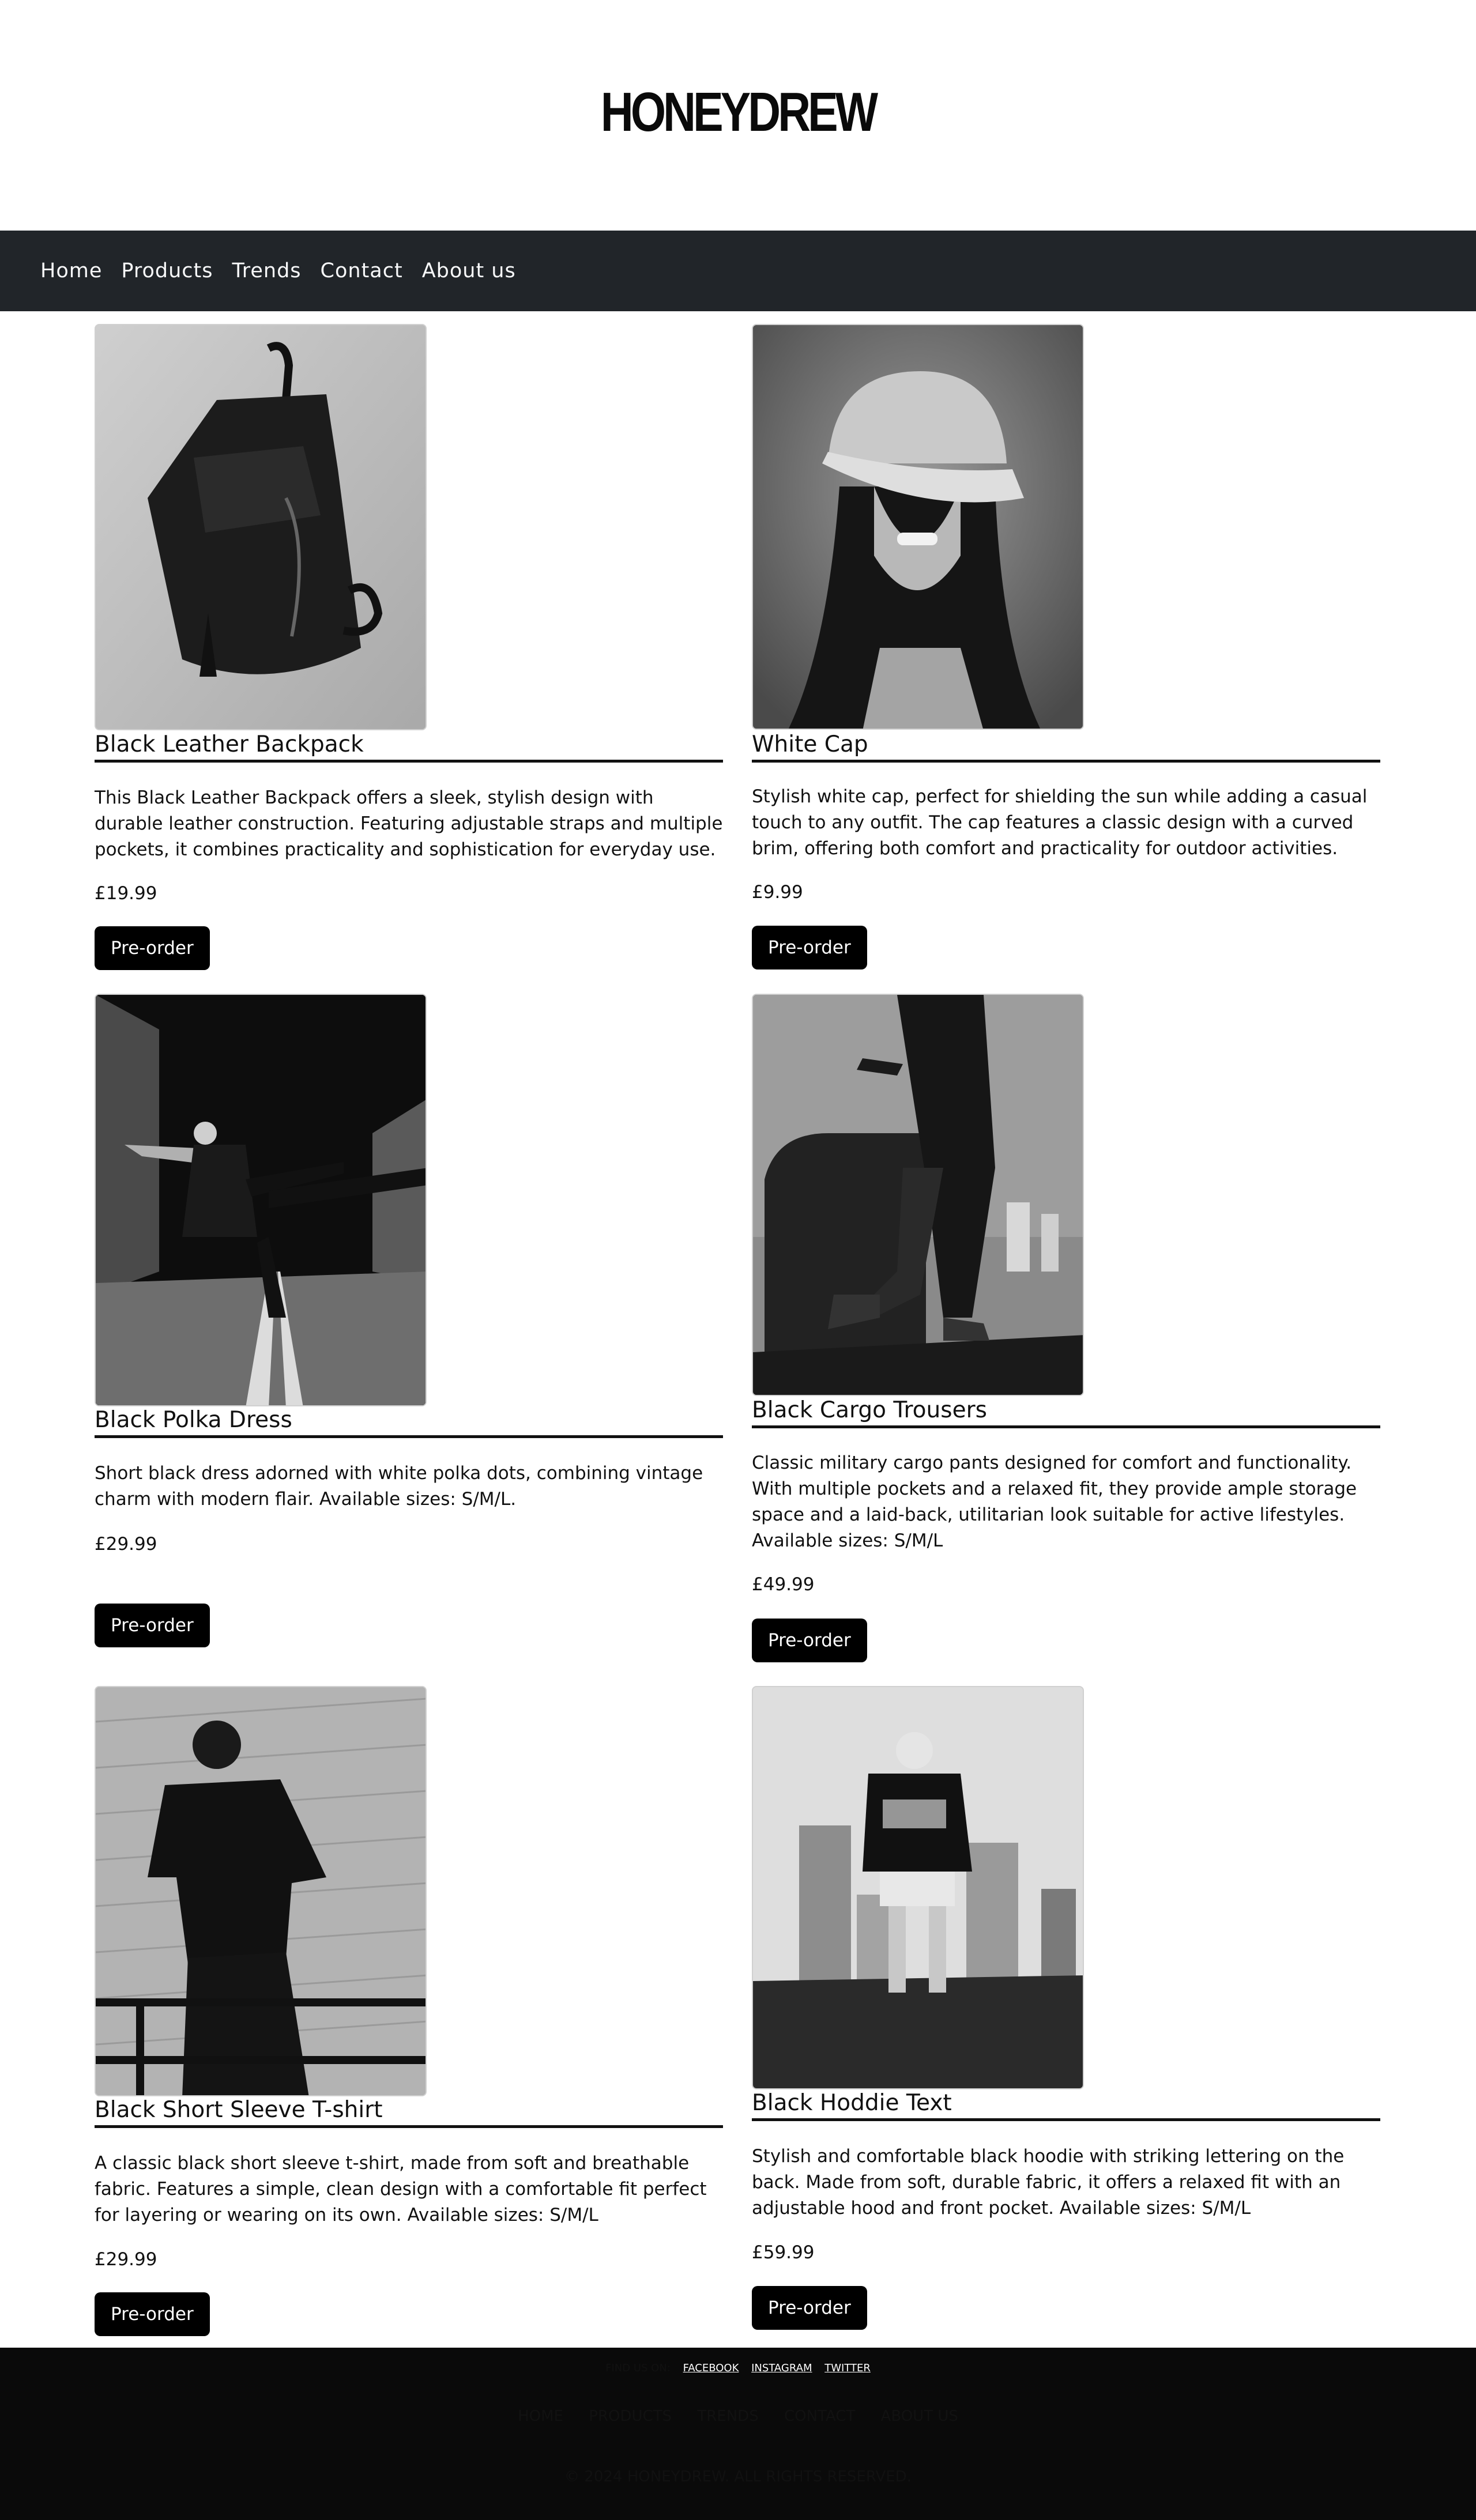 The image size is (1476, 2520). Describe the element at coordinates (784, 2252) in the screenshot. I see `product-price: £59.99` at that location.